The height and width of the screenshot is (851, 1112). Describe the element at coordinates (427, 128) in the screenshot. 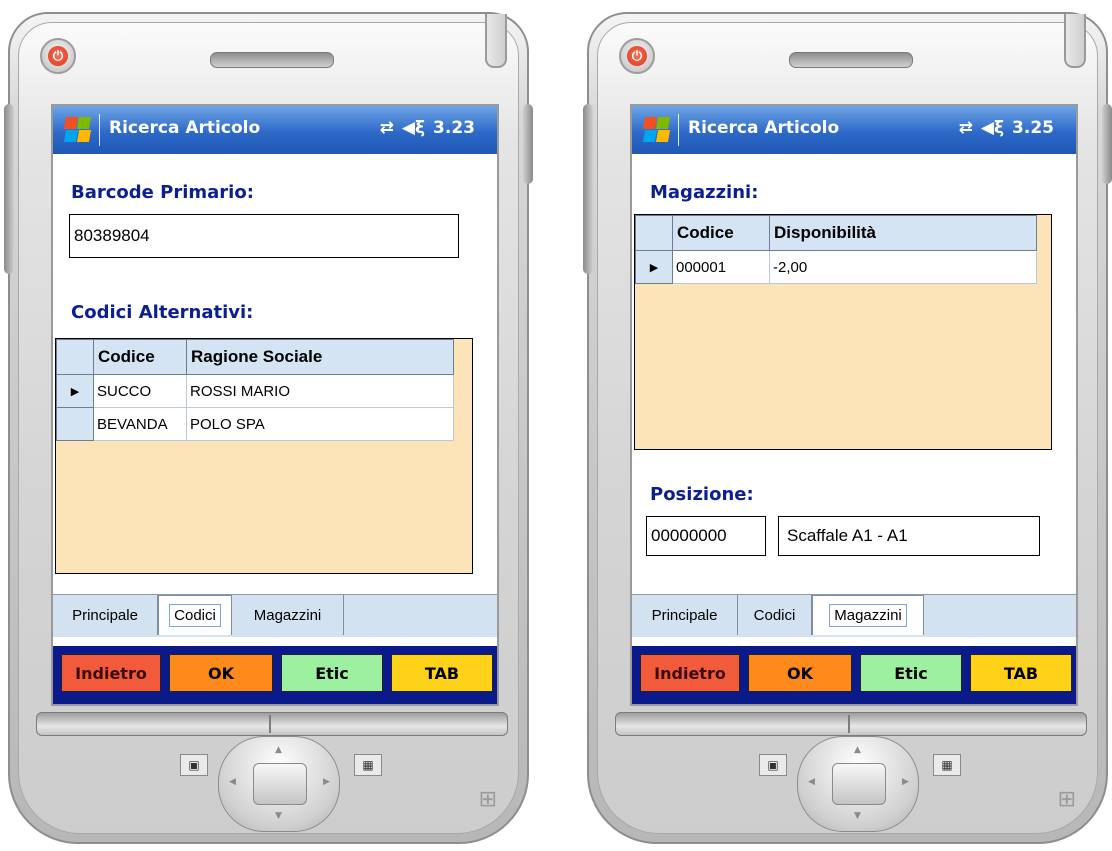

I see `status-area: ⇄ ◀ξ 3.23` at that location.